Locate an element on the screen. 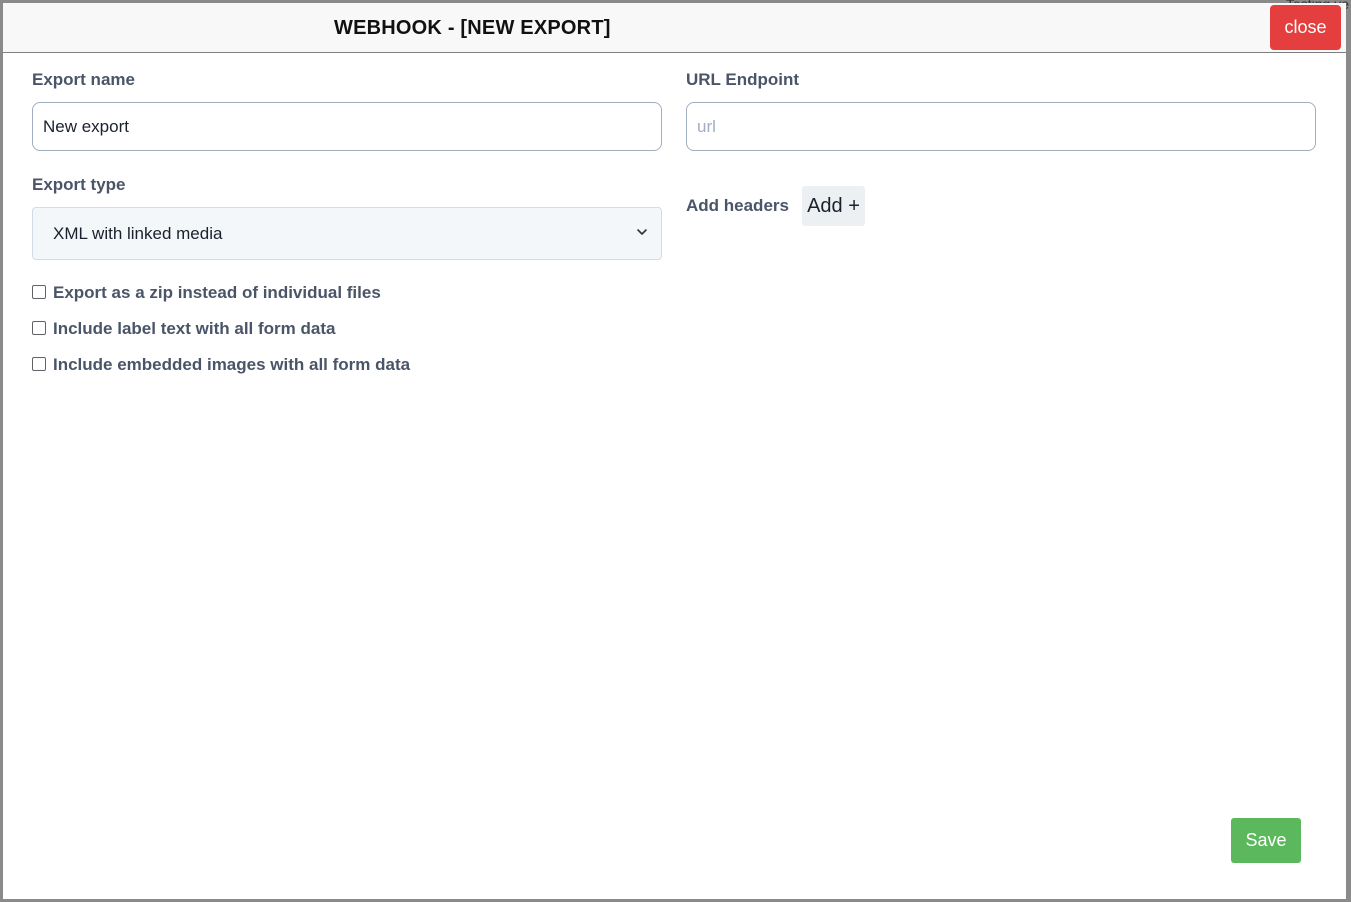 The height and width of the screenshot is (902, 1351). export-type-select: XML with linked media is located at coordinates (347, 233).